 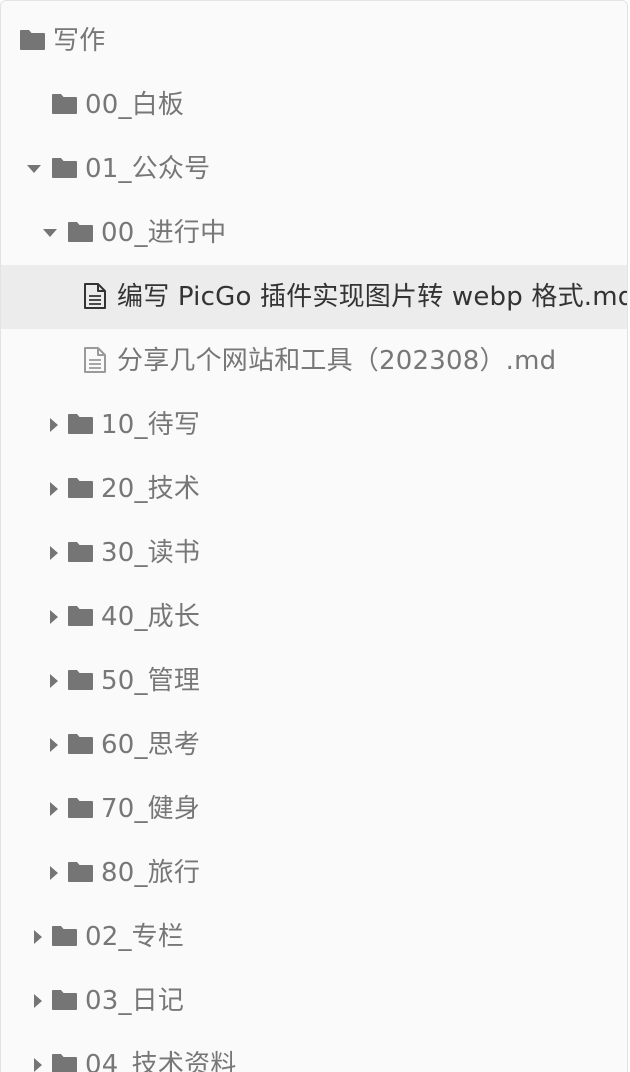 I want to click on tree-item-label: 04_技术资料, so click(x=161, y=1061).